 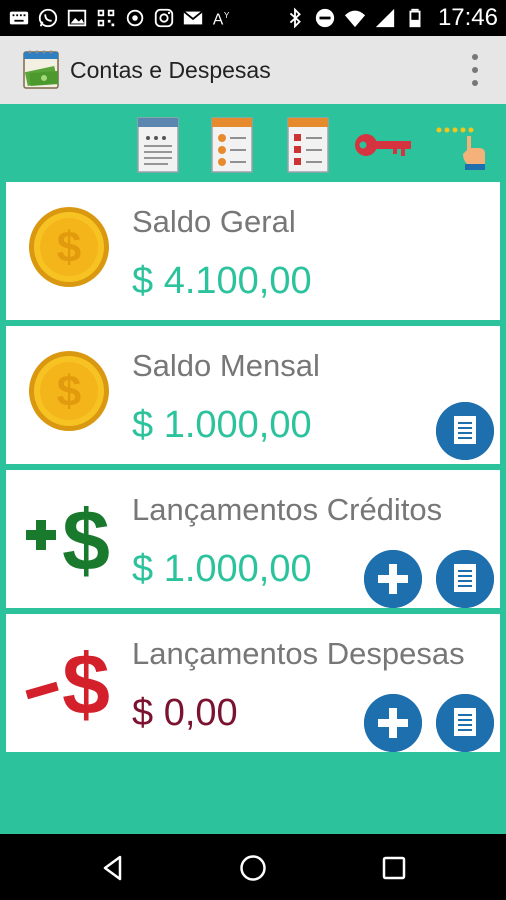 I want to click on card-value: $ 4.100,00, so click(x=222, y=281).